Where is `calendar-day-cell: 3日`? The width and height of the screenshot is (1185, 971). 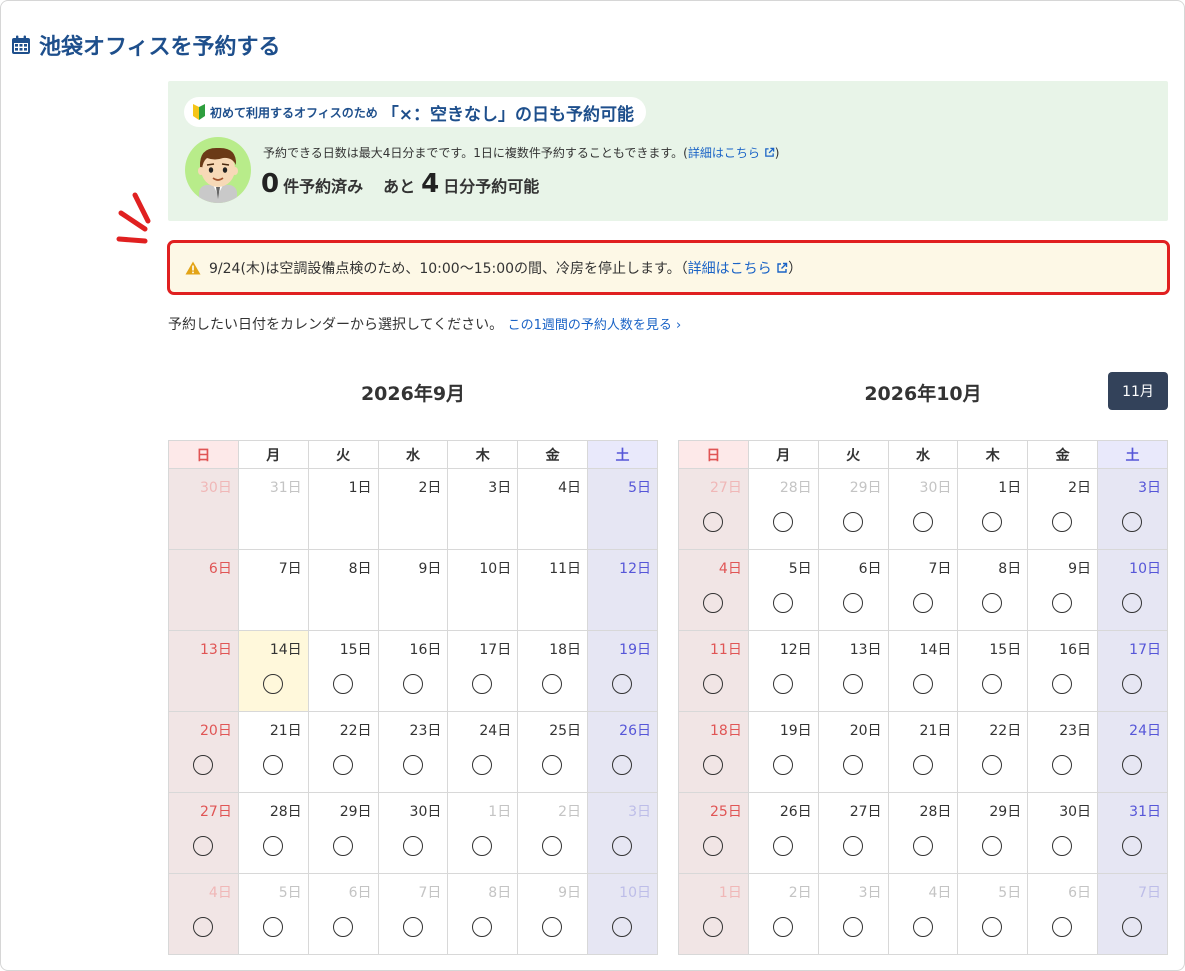
calendar-day-cell: 3日 is located at coordinates (853, 914).